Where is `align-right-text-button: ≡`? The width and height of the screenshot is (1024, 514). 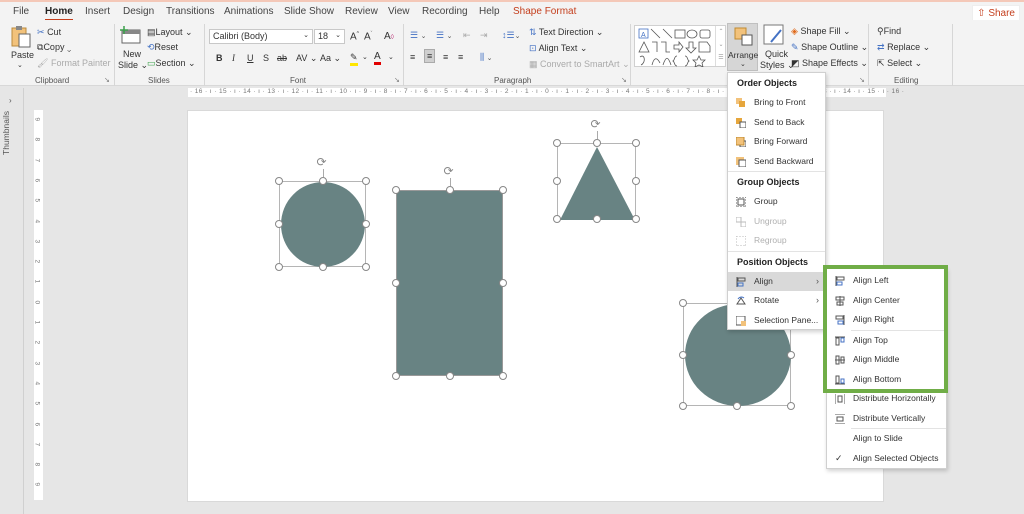 align-right-text-button: ≡ is located at coordinates (445, 57).